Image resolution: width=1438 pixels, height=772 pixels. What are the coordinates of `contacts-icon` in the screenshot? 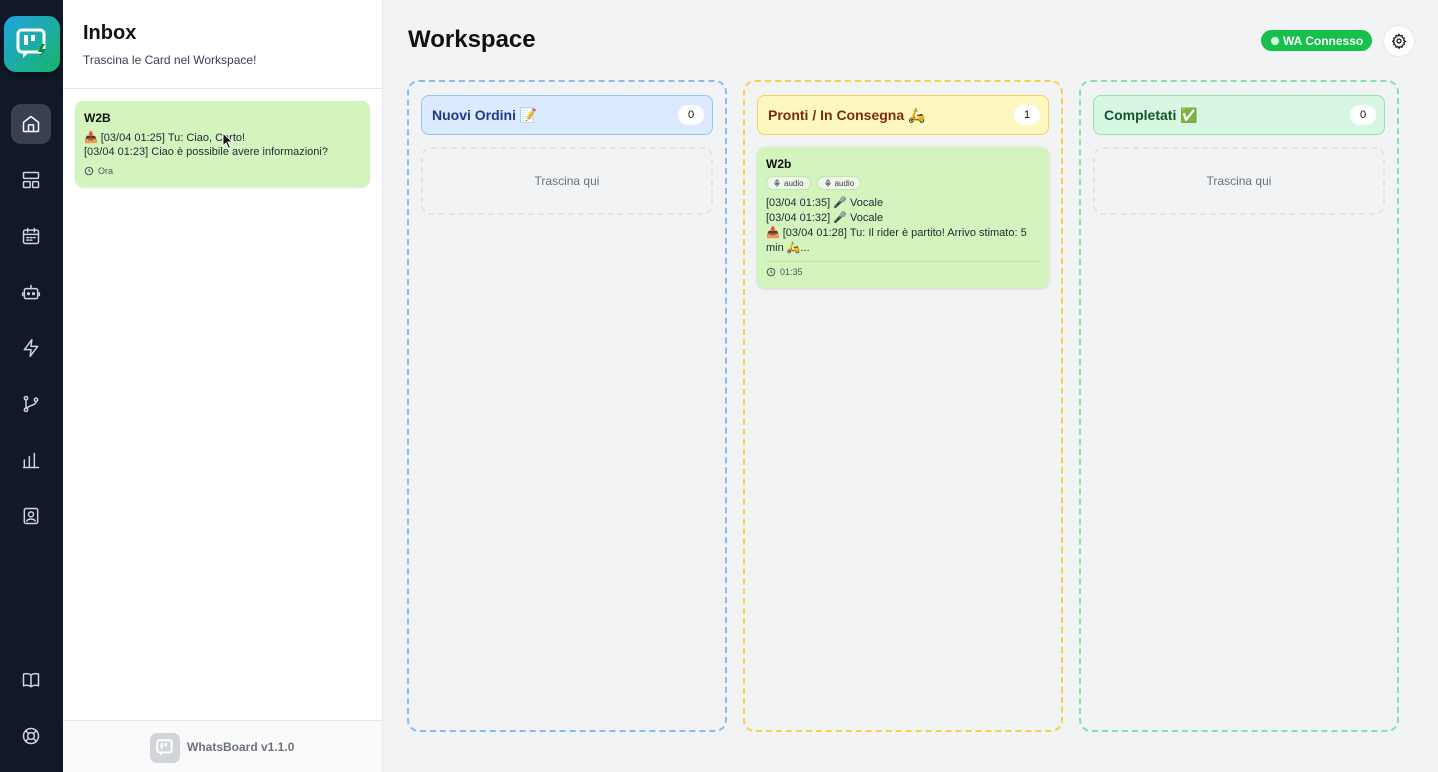 It's located at (31, 516).